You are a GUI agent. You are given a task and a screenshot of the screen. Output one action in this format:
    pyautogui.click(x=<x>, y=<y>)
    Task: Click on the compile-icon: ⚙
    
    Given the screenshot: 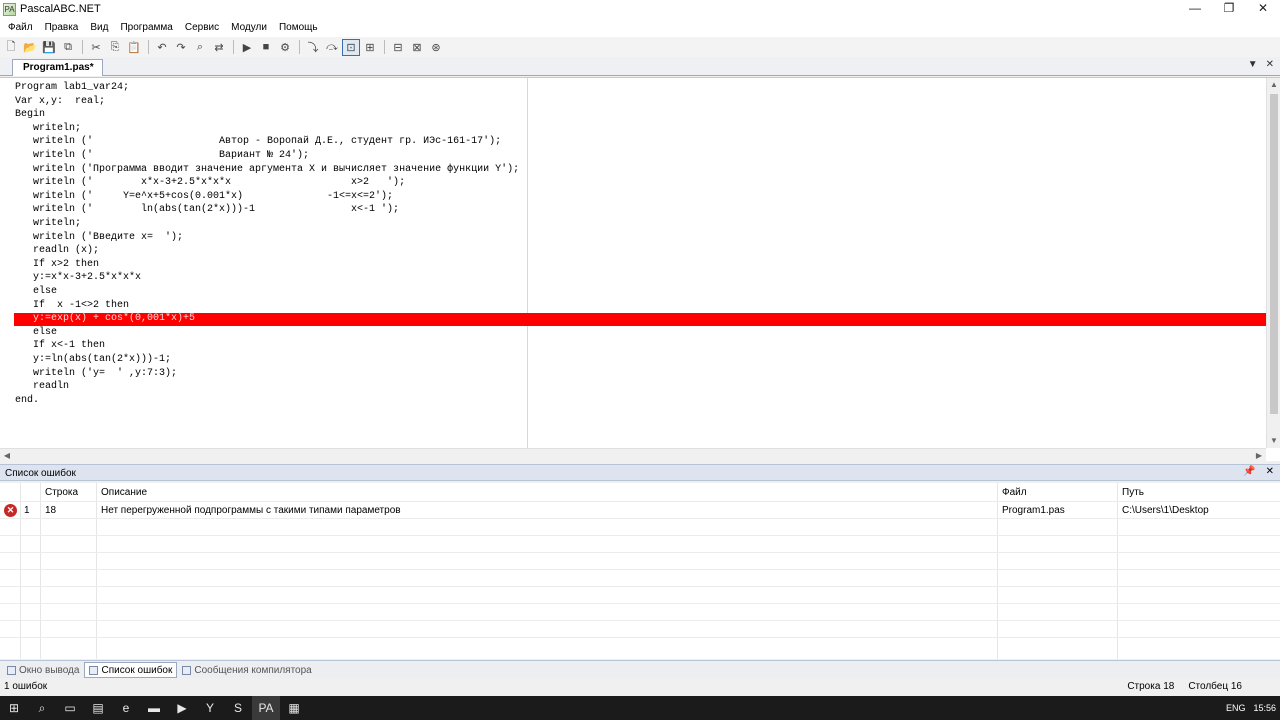 What is the action you would take?
    pyautogui.click(x=285, y=47)
    